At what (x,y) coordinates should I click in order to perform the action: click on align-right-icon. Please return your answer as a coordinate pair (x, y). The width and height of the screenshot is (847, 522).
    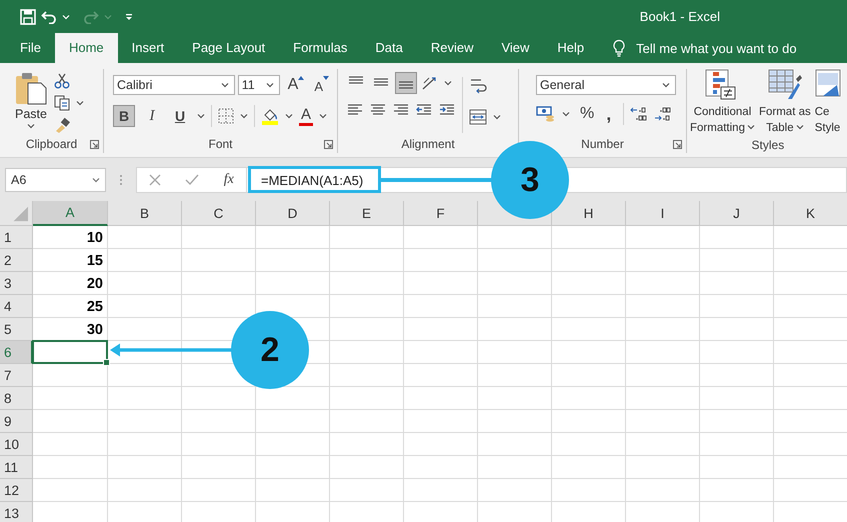
    Looking at the image, I should click on (401, 110).